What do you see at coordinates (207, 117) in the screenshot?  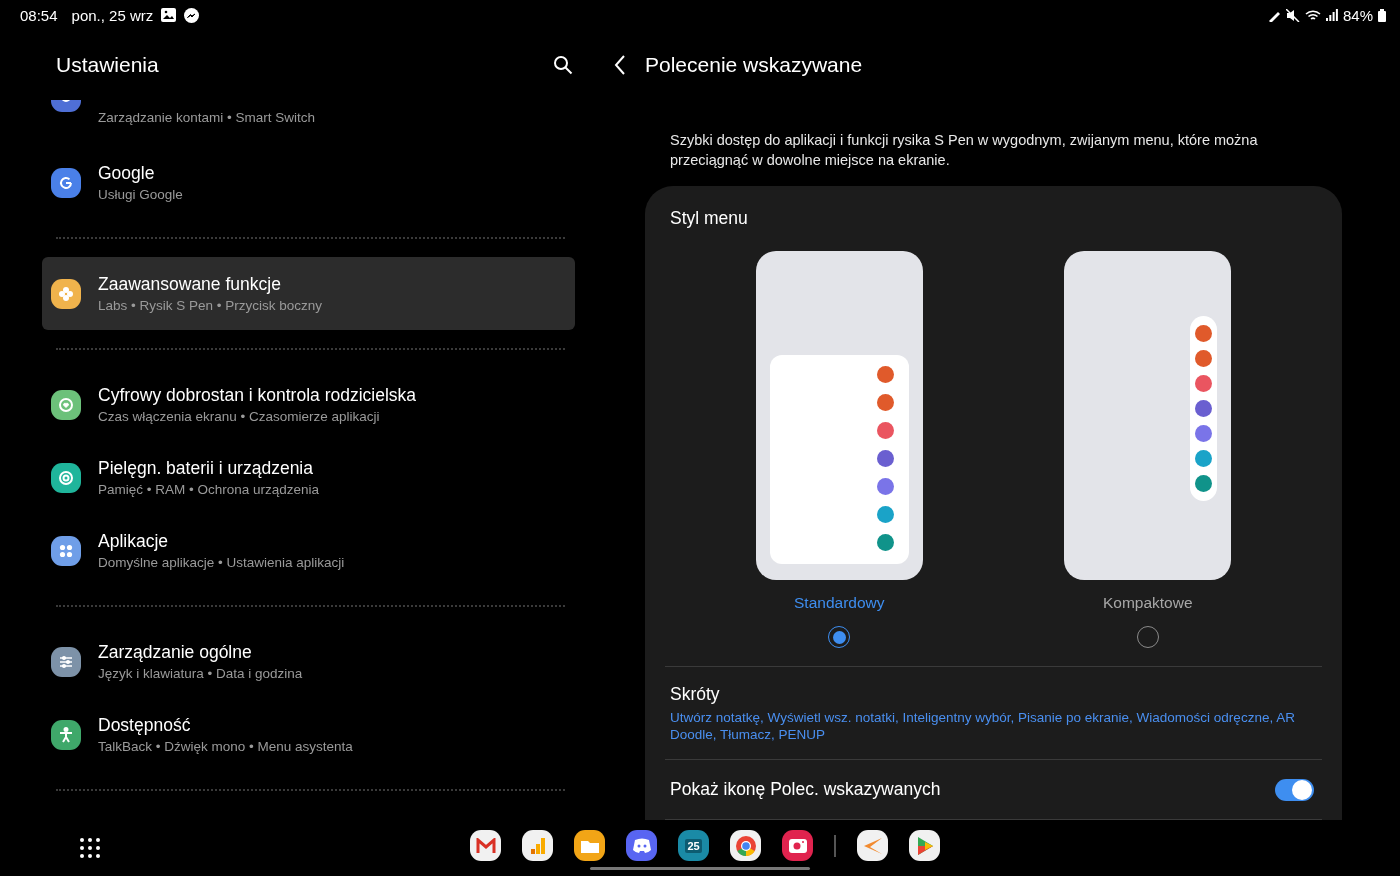 I see `item-subtitle: Zarządzanie kontami • Smart Switch` at bounding box center [207, 117].